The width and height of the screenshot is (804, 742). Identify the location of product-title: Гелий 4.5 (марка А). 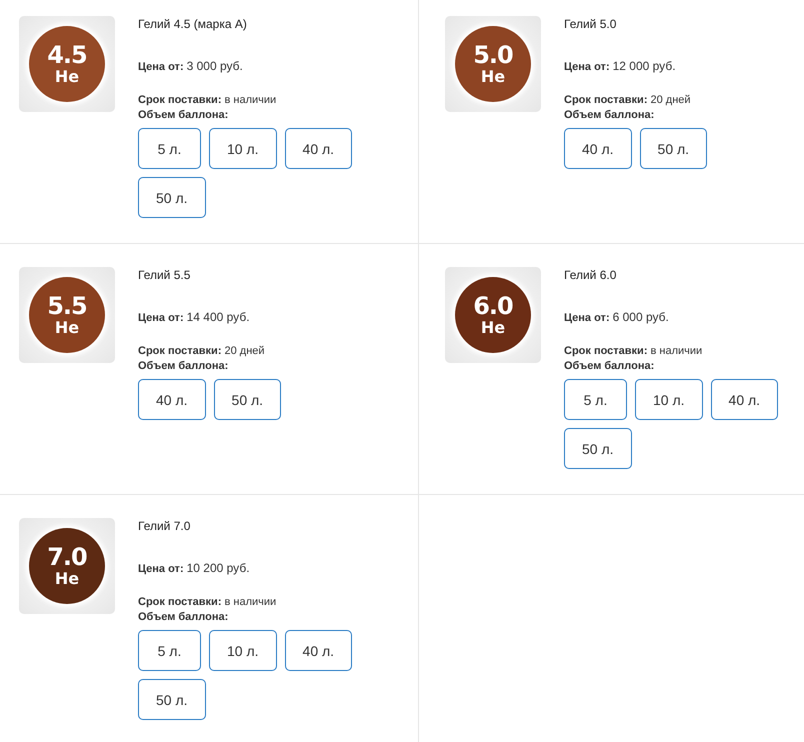
(193, 24).